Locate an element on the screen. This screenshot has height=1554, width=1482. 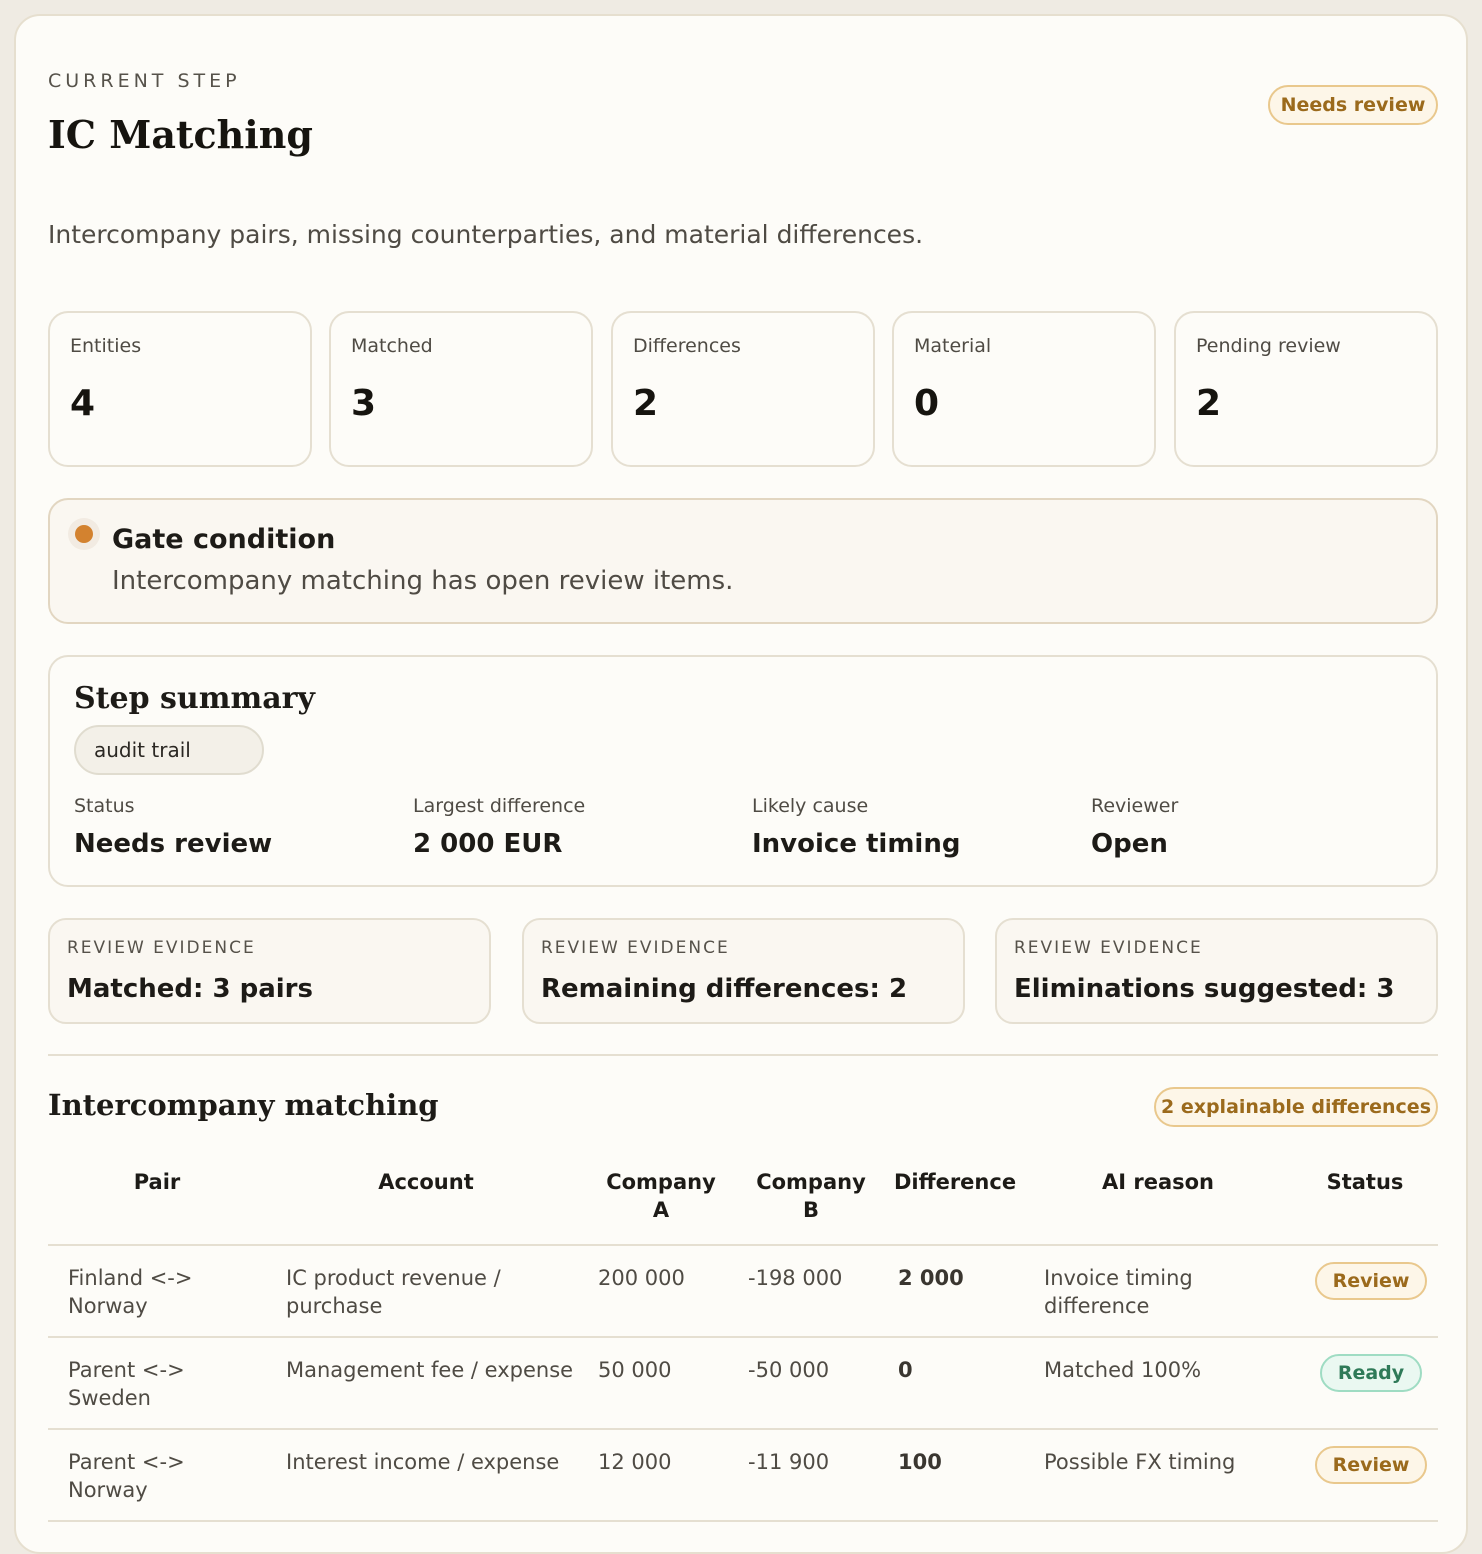
step-summary-title: Step summary is located at coordinates (194, 698).